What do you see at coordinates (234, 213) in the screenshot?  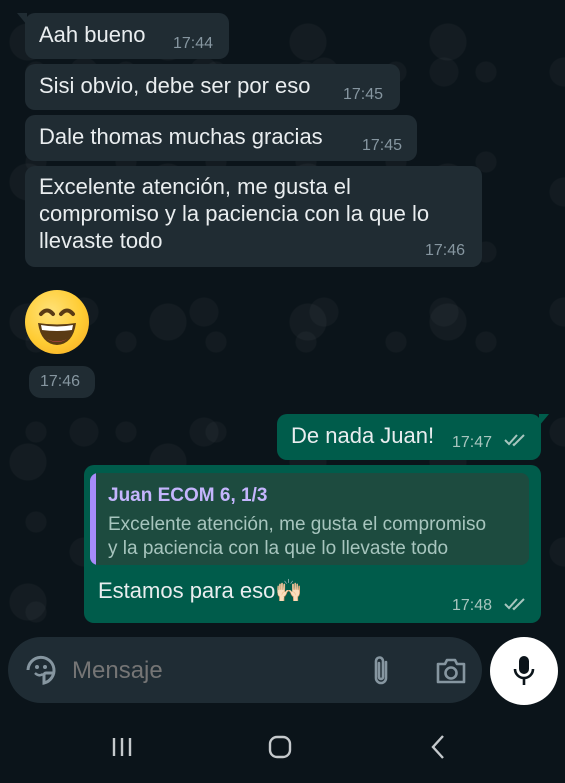 I see `message-line: compromiso y la paciencia con la que lo` at bounding box center [234, 213].